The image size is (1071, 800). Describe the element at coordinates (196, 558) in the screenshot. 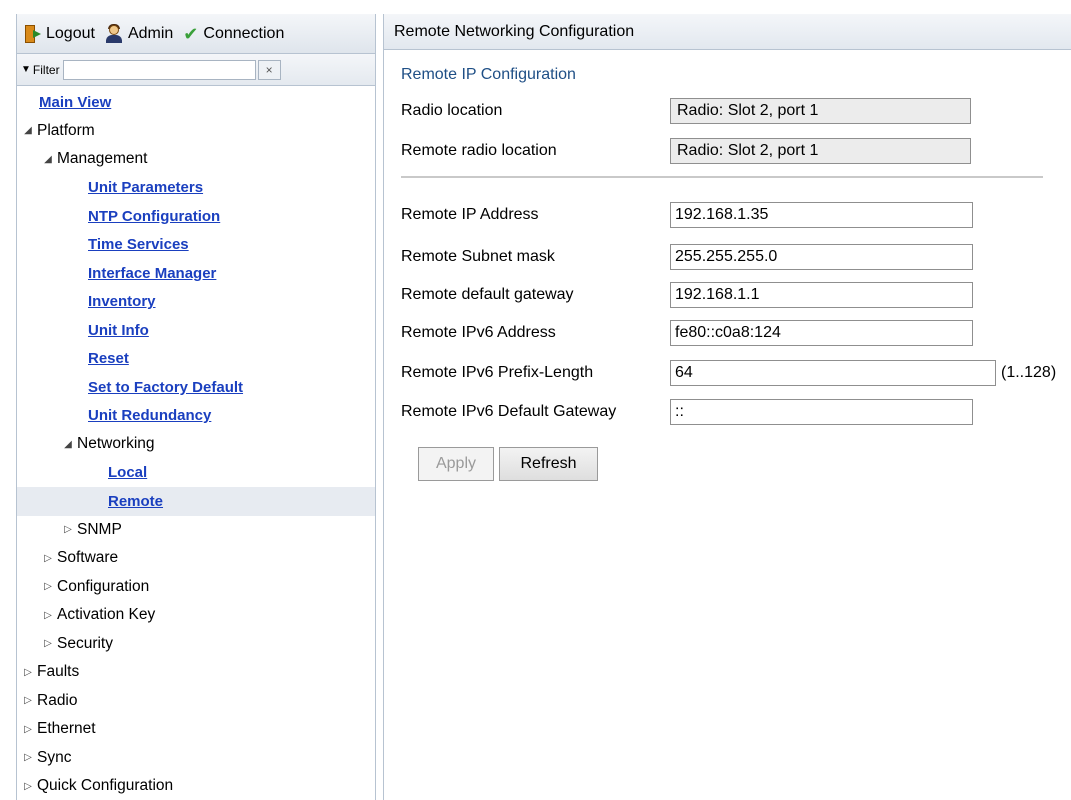

I see `tree-item-software: ▷ Software` at that location.